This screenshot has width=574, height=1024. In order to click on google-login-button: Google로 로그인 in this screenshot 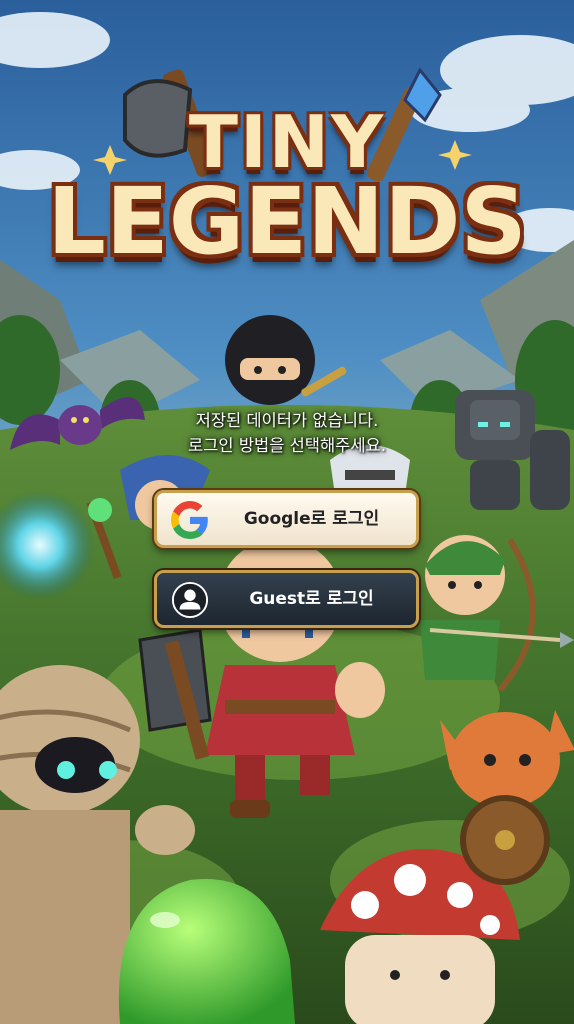, I will do `click(286, 519)`.